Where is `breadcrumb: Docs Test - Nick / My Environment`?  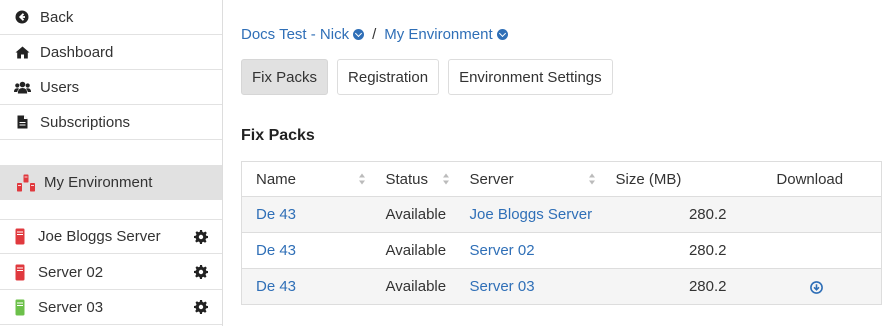
breadcrumb: Docs Test - Nick / My Environment is located at coordinates (374, 34).